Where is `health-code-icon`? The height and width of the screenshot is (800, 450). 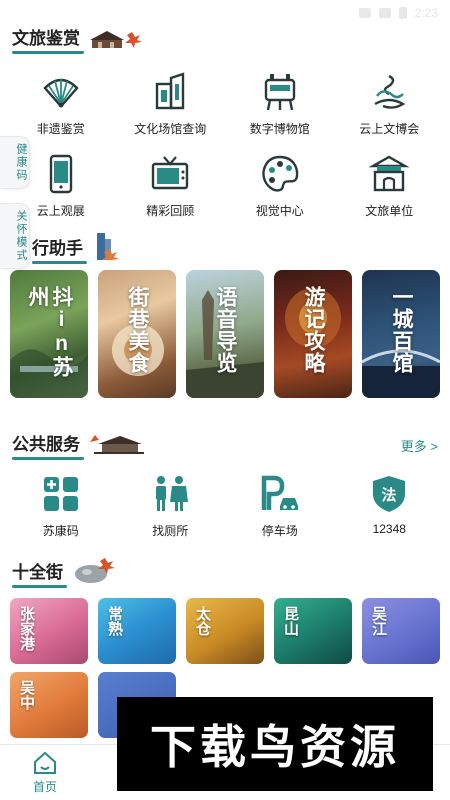
health-code-icon is located at coordinates (60, 494).